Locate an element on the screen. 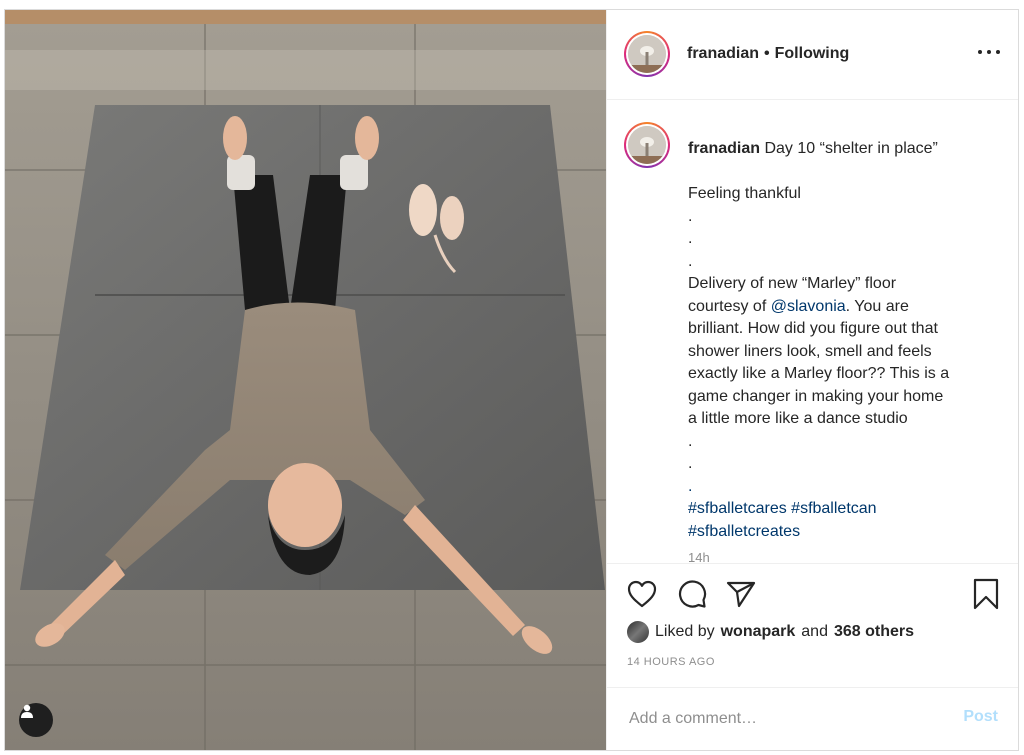 The width and height of the screenshot is (1024, 755). likes-joiner: and is located at coordinates (814, 631).